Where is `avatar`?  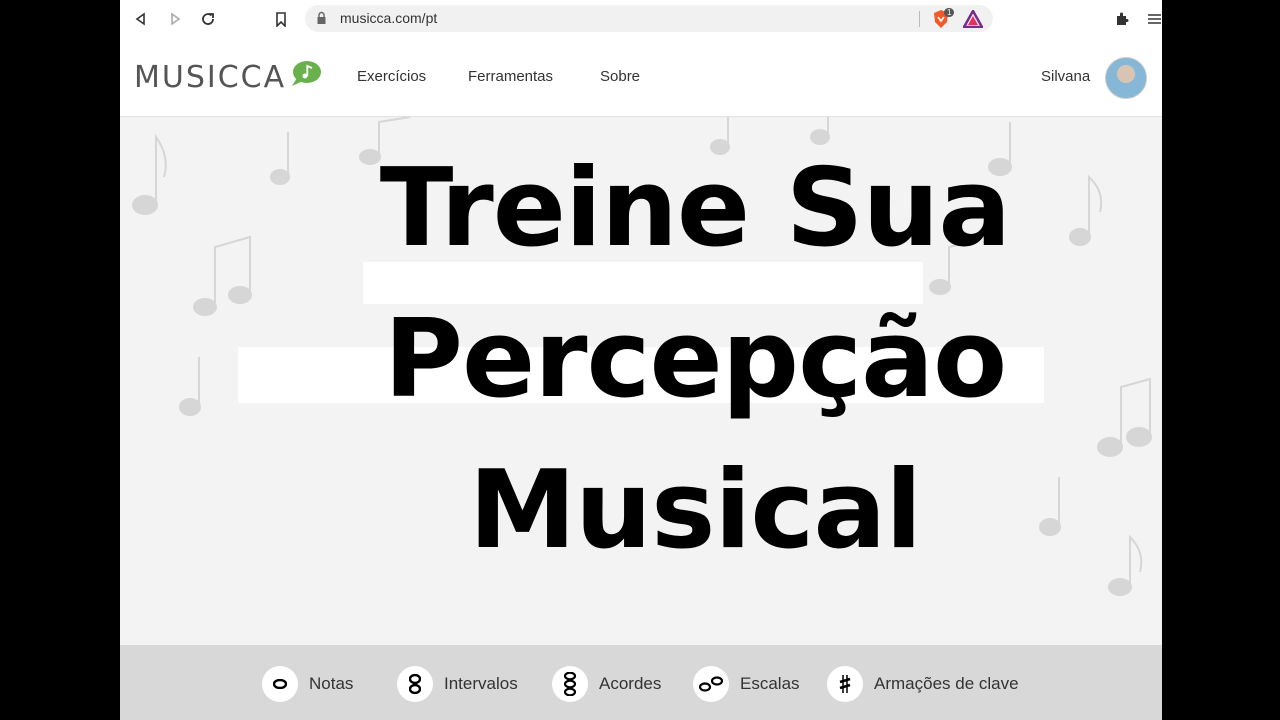
avatar is located at coordinates (1126, 78).